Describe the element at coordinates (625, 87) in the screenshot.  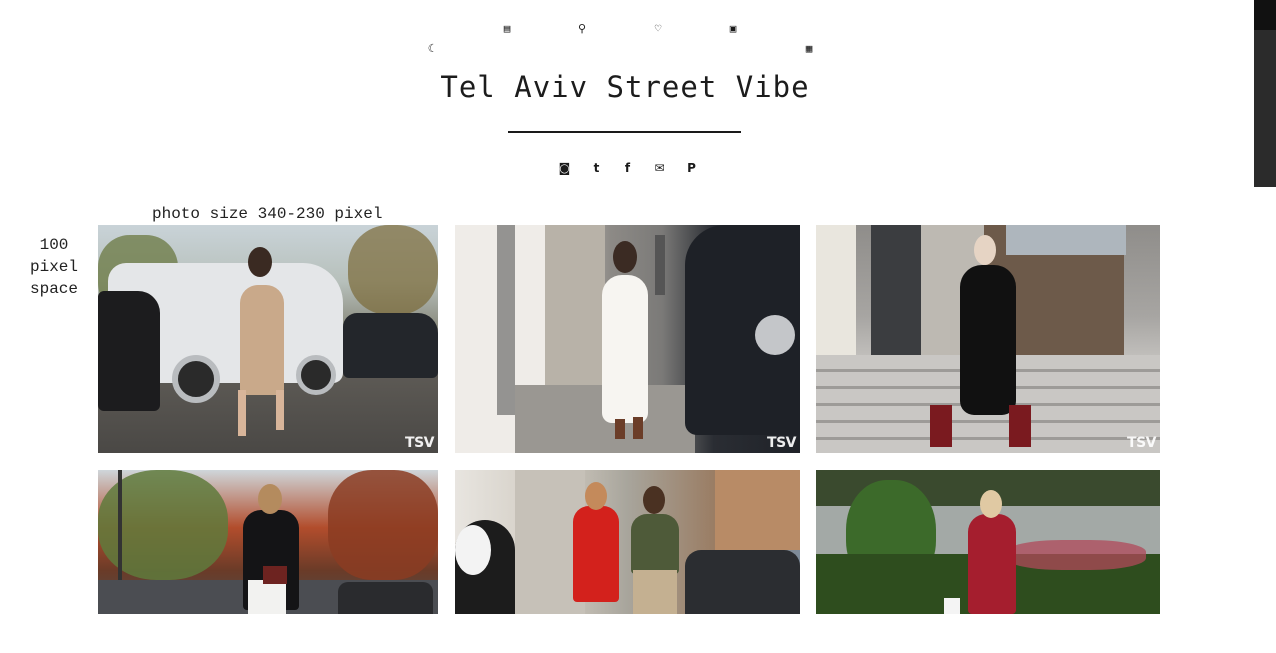
I see `page-title: Tel Aviv Street Vibe` at that location.